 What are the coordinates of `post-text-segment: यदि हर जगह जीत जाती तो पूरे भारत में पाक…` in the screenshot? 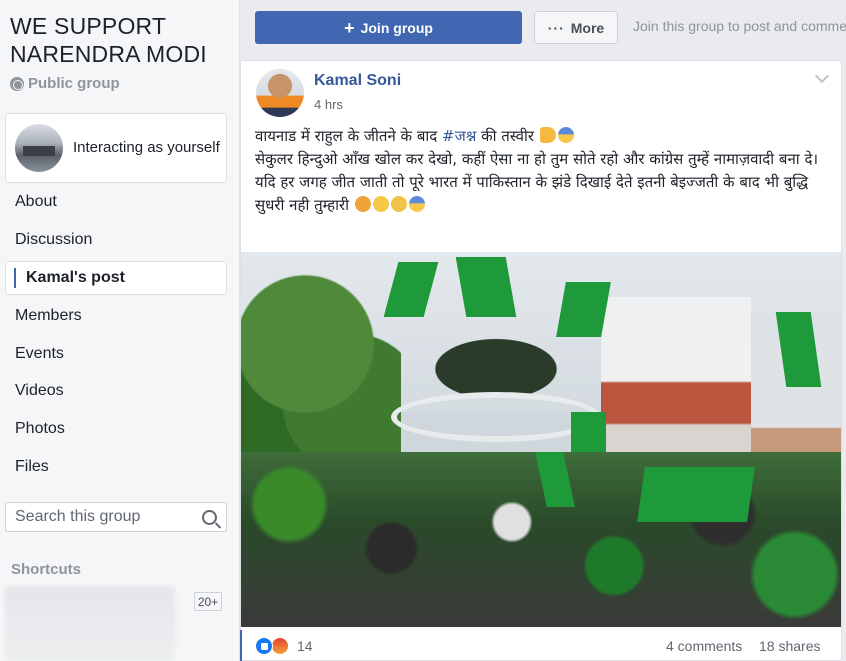 It's located at (532, 193).